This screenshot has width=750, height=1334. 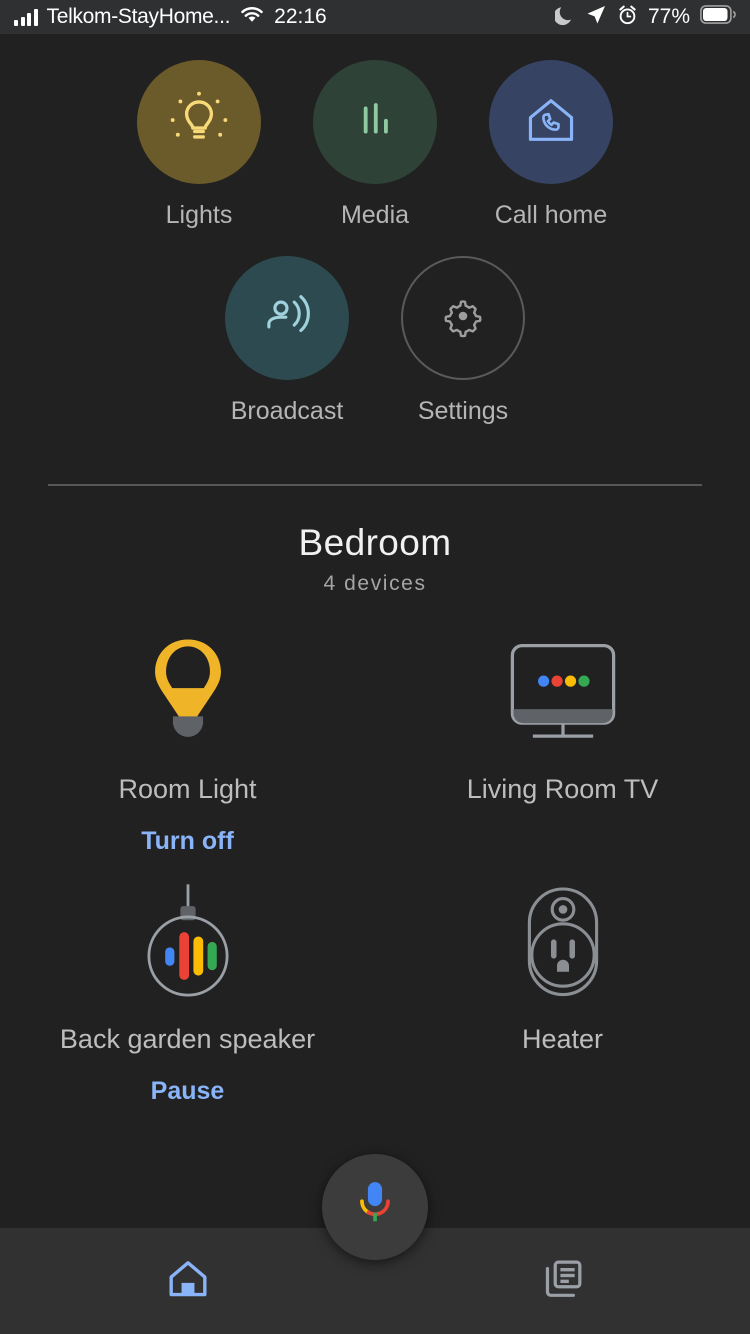 I want to click on equalizer-icon, so click(x=375, y=122).